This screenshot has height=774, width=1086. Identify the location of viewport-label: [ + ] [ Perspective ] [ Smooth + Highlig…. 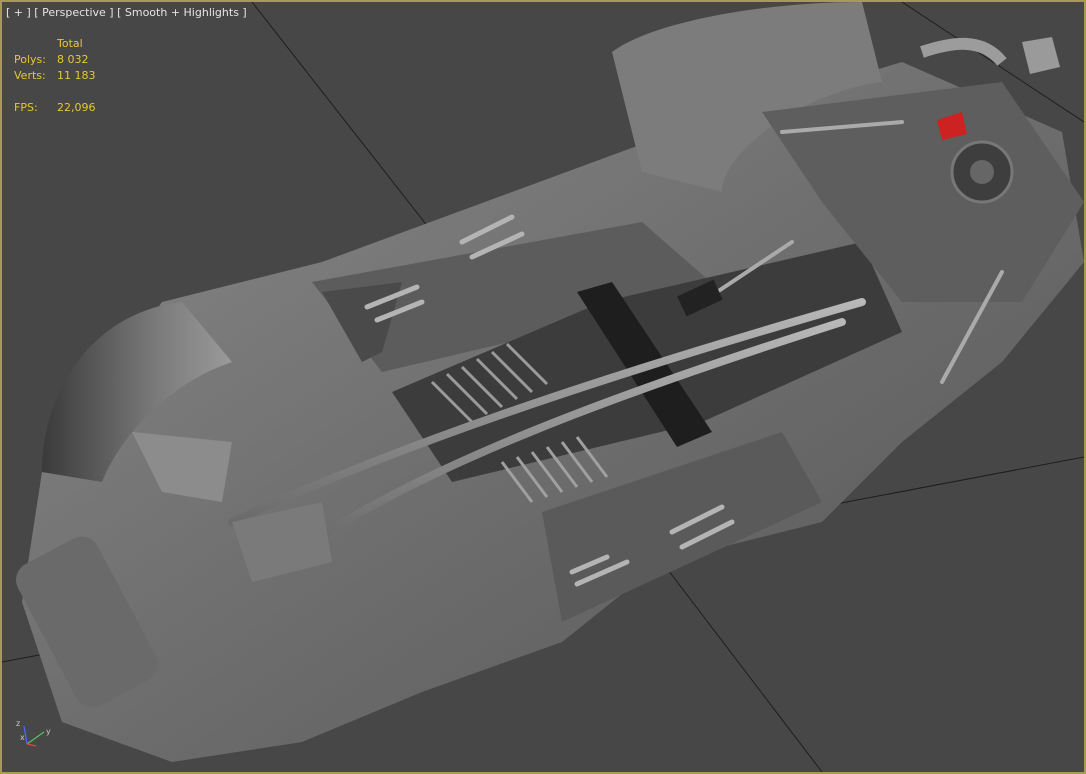
(126, 12).